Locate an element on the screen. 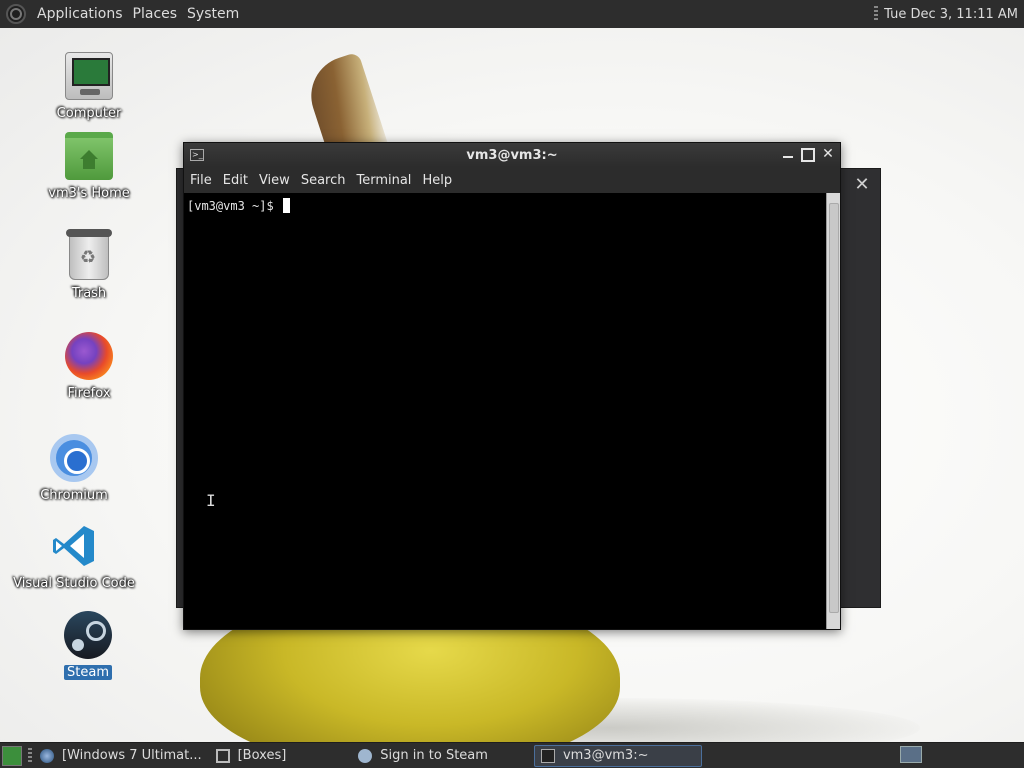 Image resolution: width=1024 pixels, height=768 pixels. terminal-titlebar: >_ vm3@vm3:~ ✕ is located at coordinates (512, 155).